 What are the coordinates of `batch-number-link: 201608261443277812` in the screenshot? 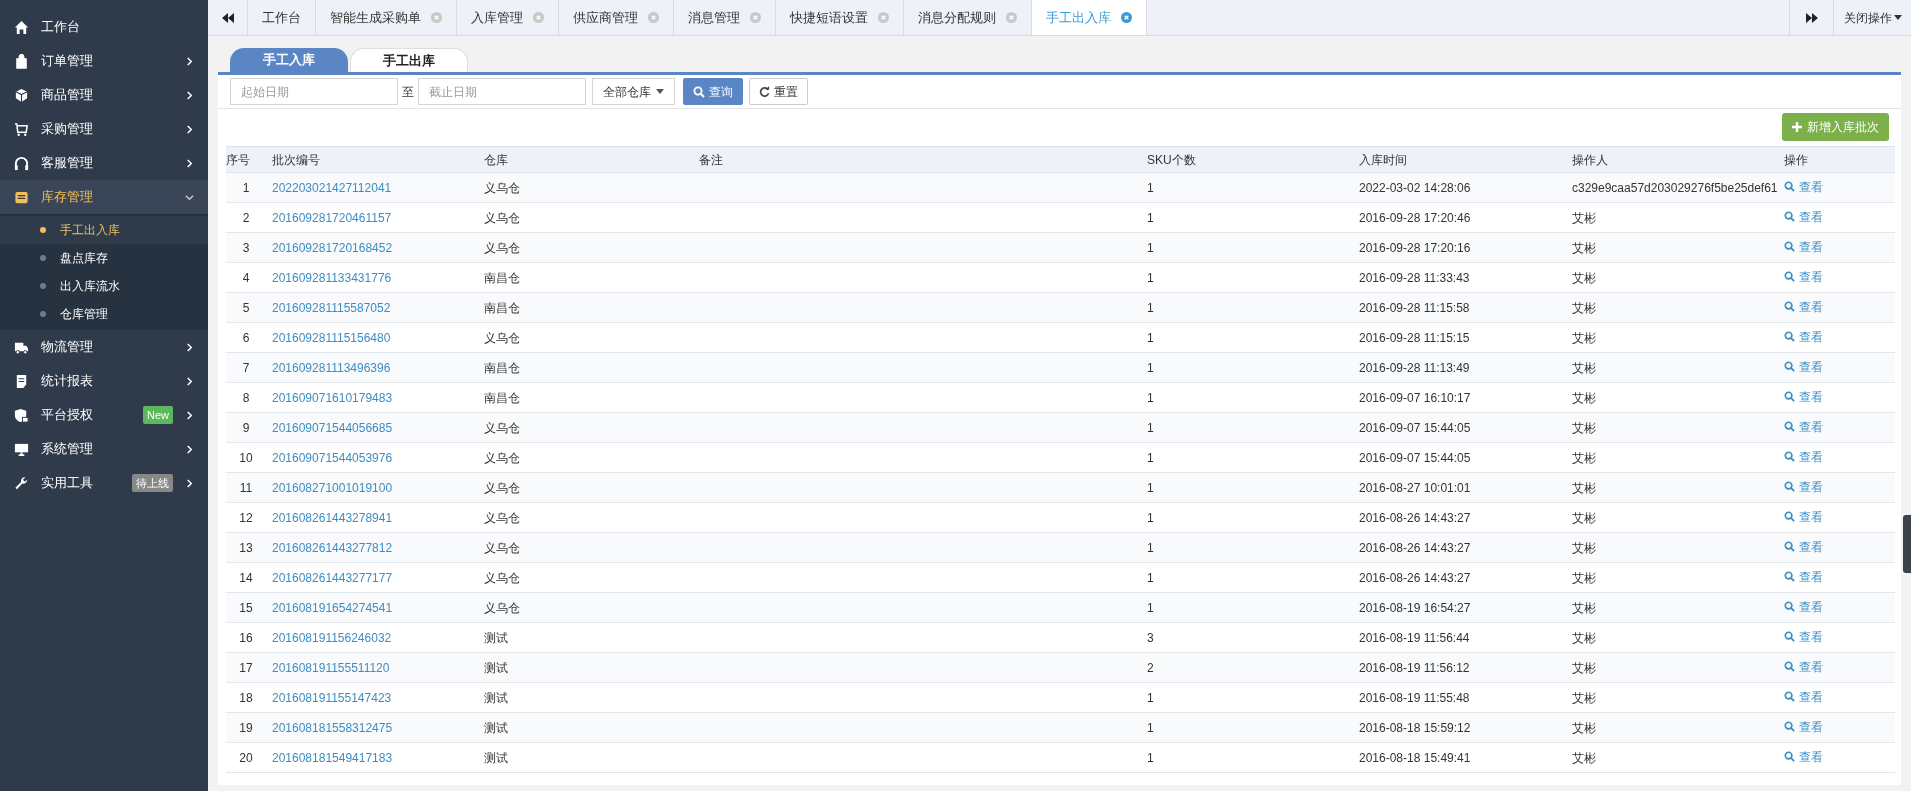 It's located at (332, 547).